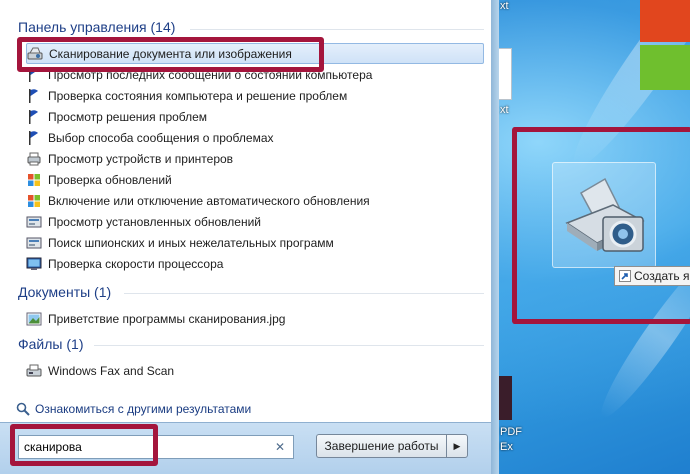 The height and width of the screenshot is (474, 690). Describe the element at coordinates (255, 263) in the screenshot. I see `result-cpu-speed: Проверка скорости процессора` at that location.